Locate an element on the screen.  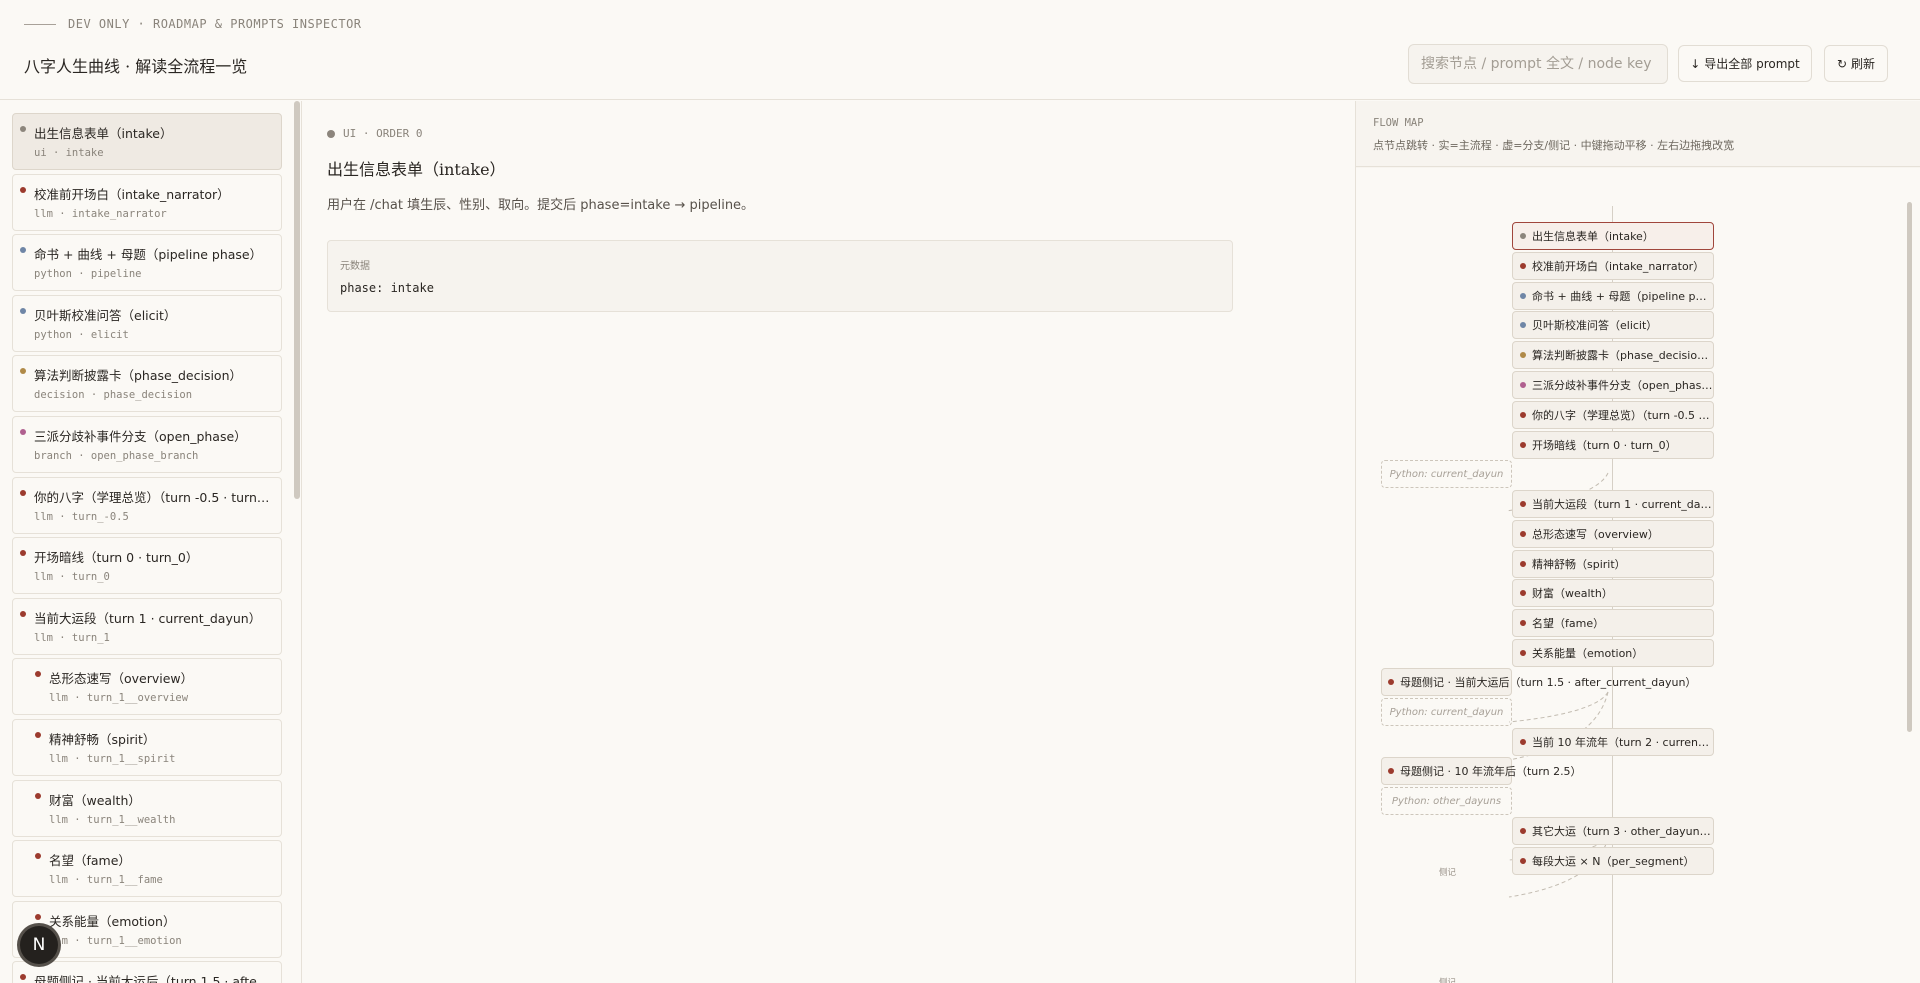
sidebar-scrollbar is located at coordinates (297, 300).